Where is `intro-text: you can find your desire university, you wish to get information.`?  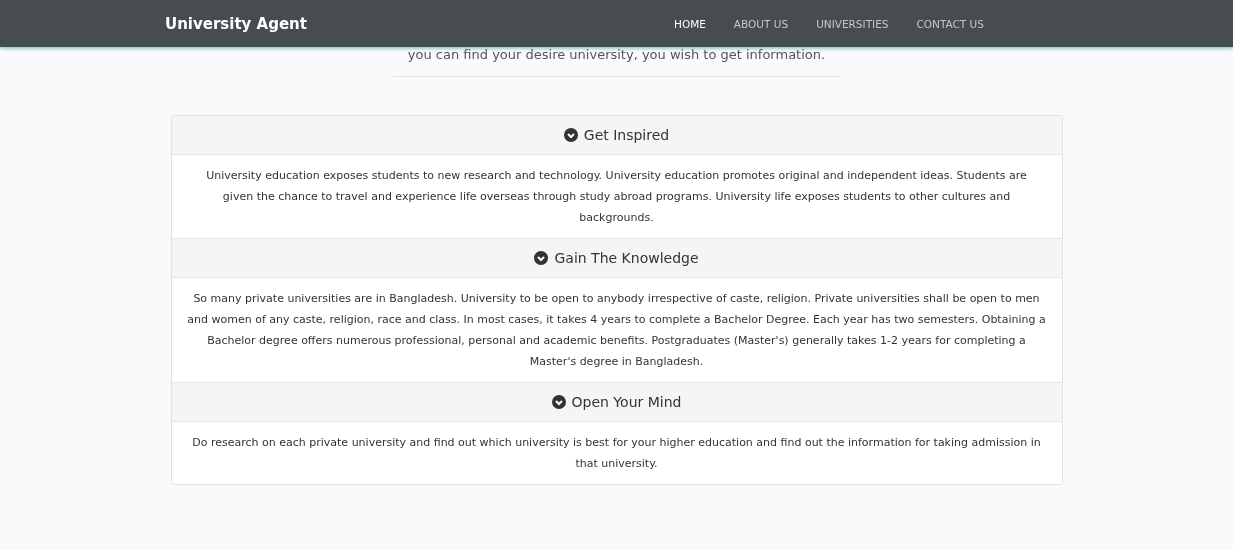 intro-text: you can find your desire university, you wish to get information. is located at coordinates (616, 54).